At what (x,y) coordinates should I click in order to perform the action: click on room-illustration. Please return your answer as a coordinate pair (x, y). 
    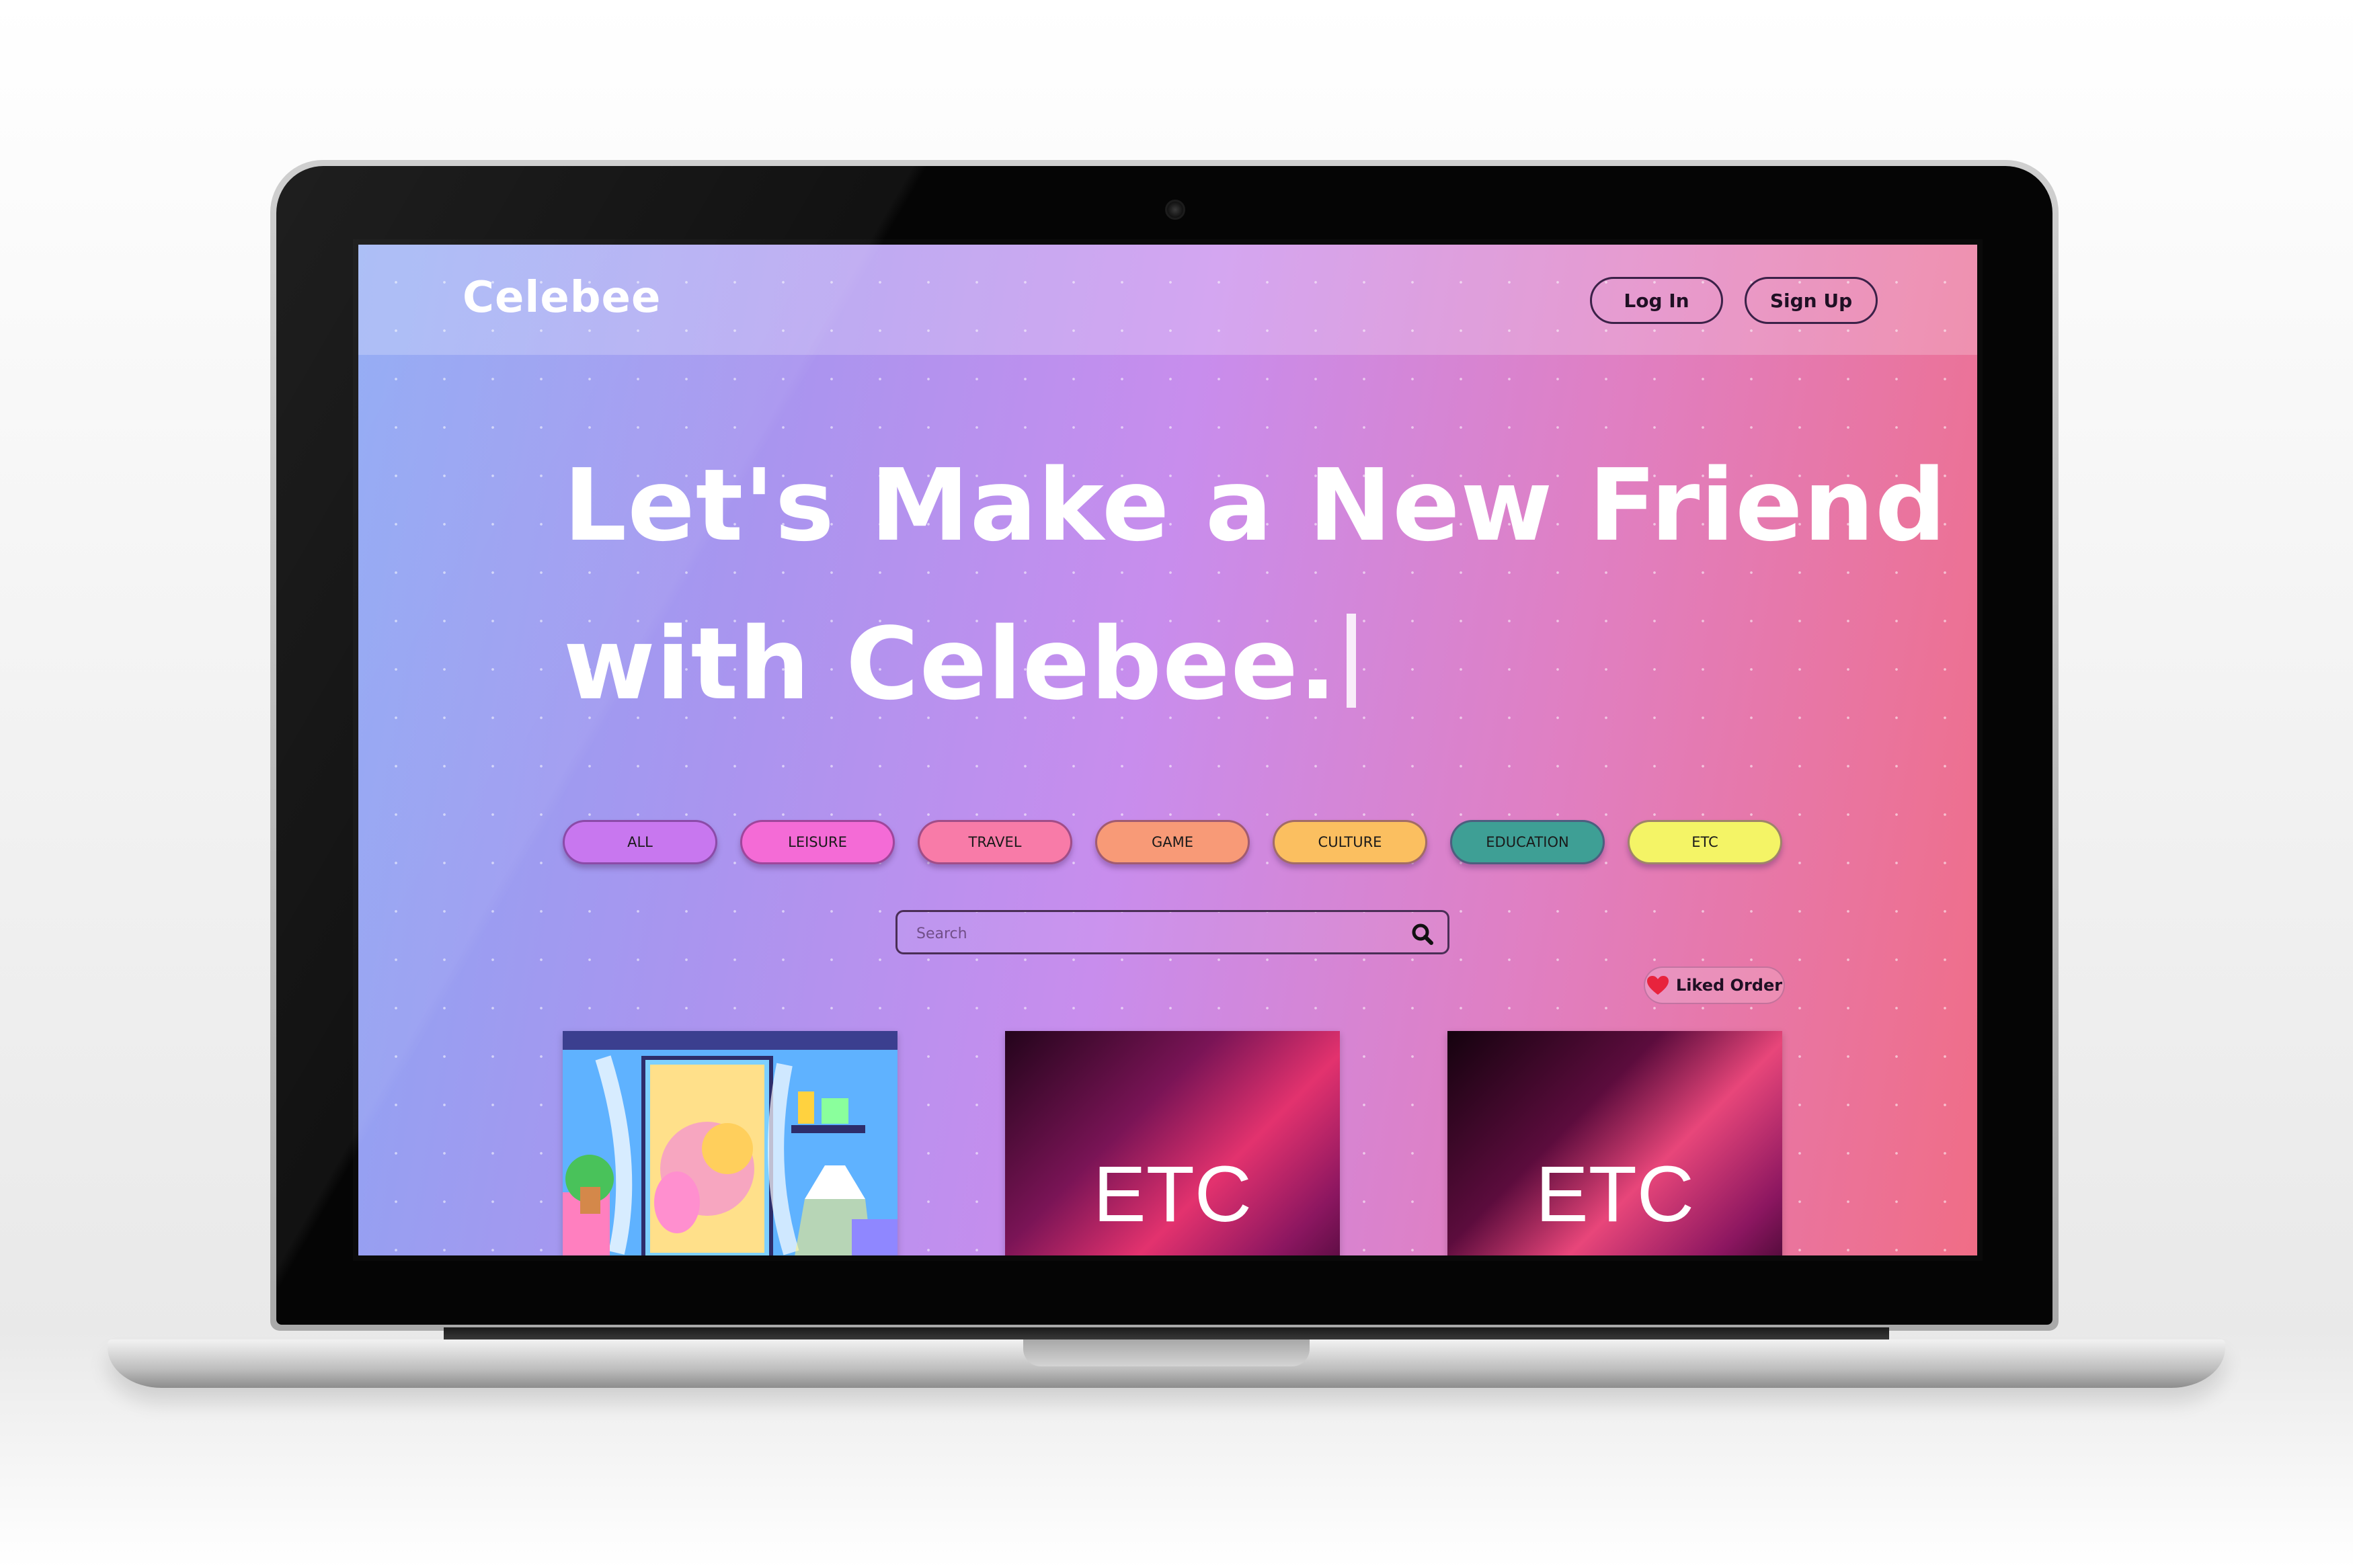
    Looking at the image, I should click on (731, 1143).